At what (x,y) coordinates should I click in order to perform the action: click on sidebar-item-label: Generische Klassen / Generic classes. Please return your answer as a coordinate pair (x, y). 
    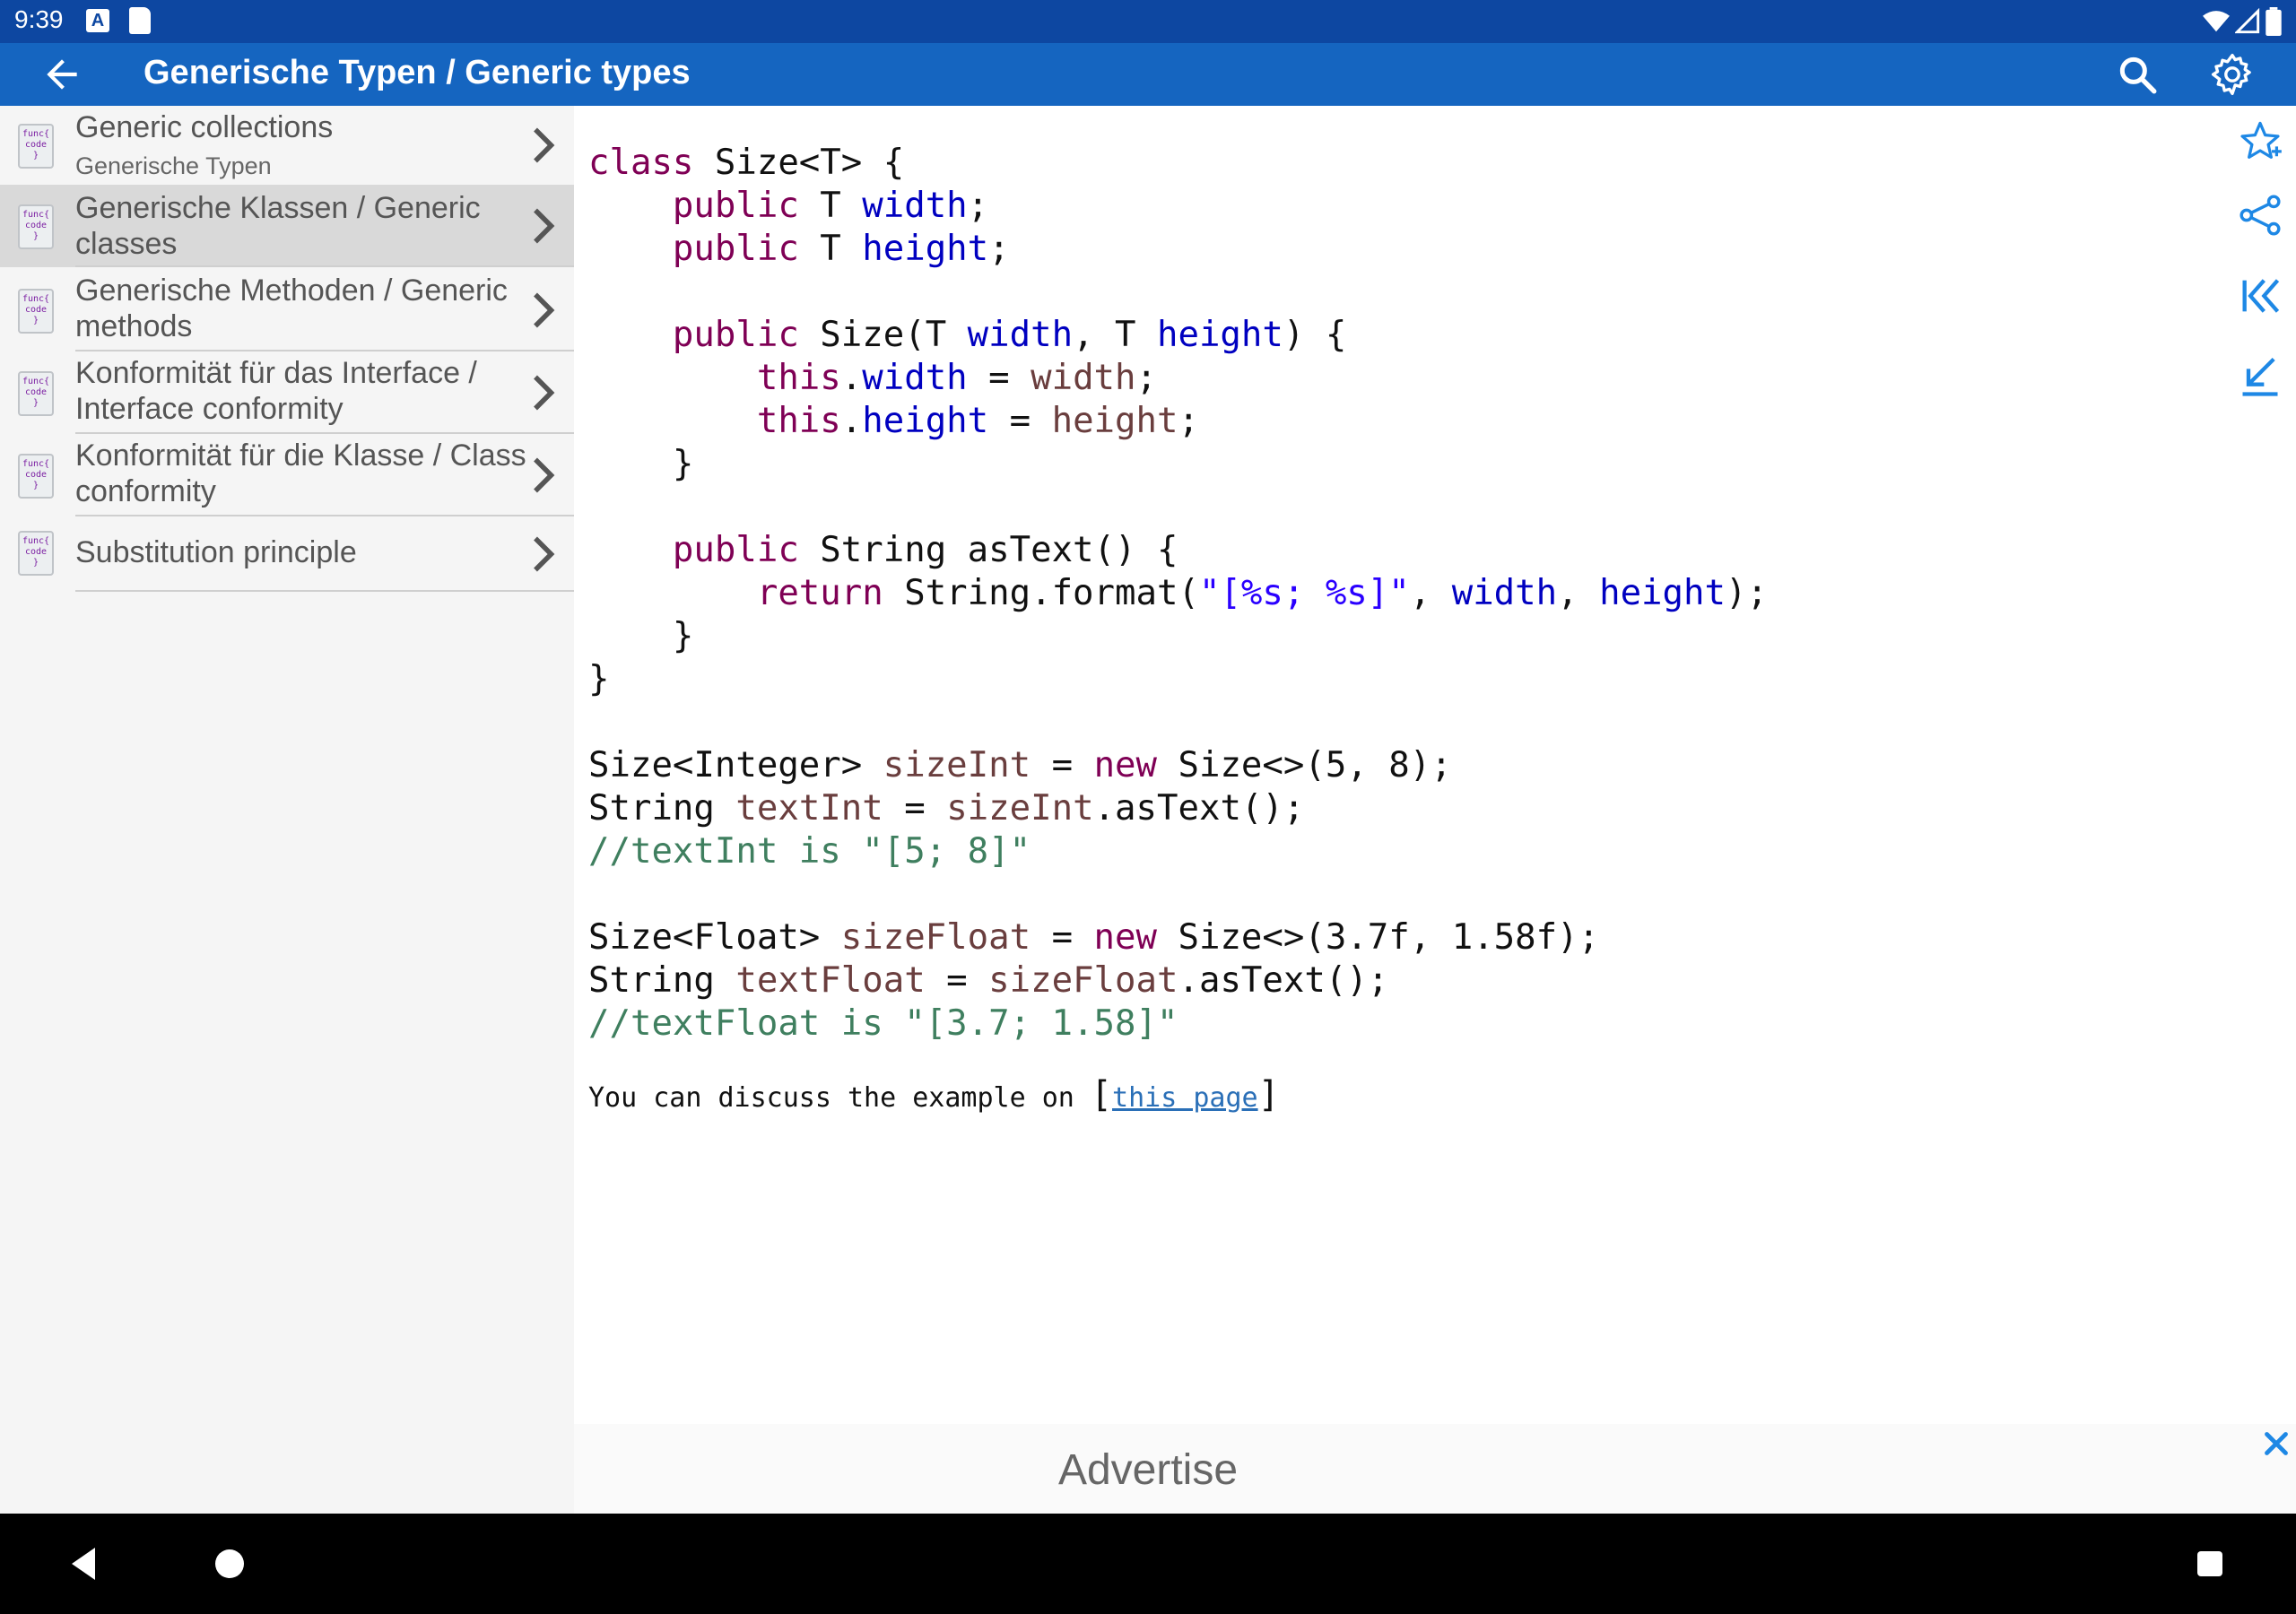
    Looking at the image, I should click on (278, 226).